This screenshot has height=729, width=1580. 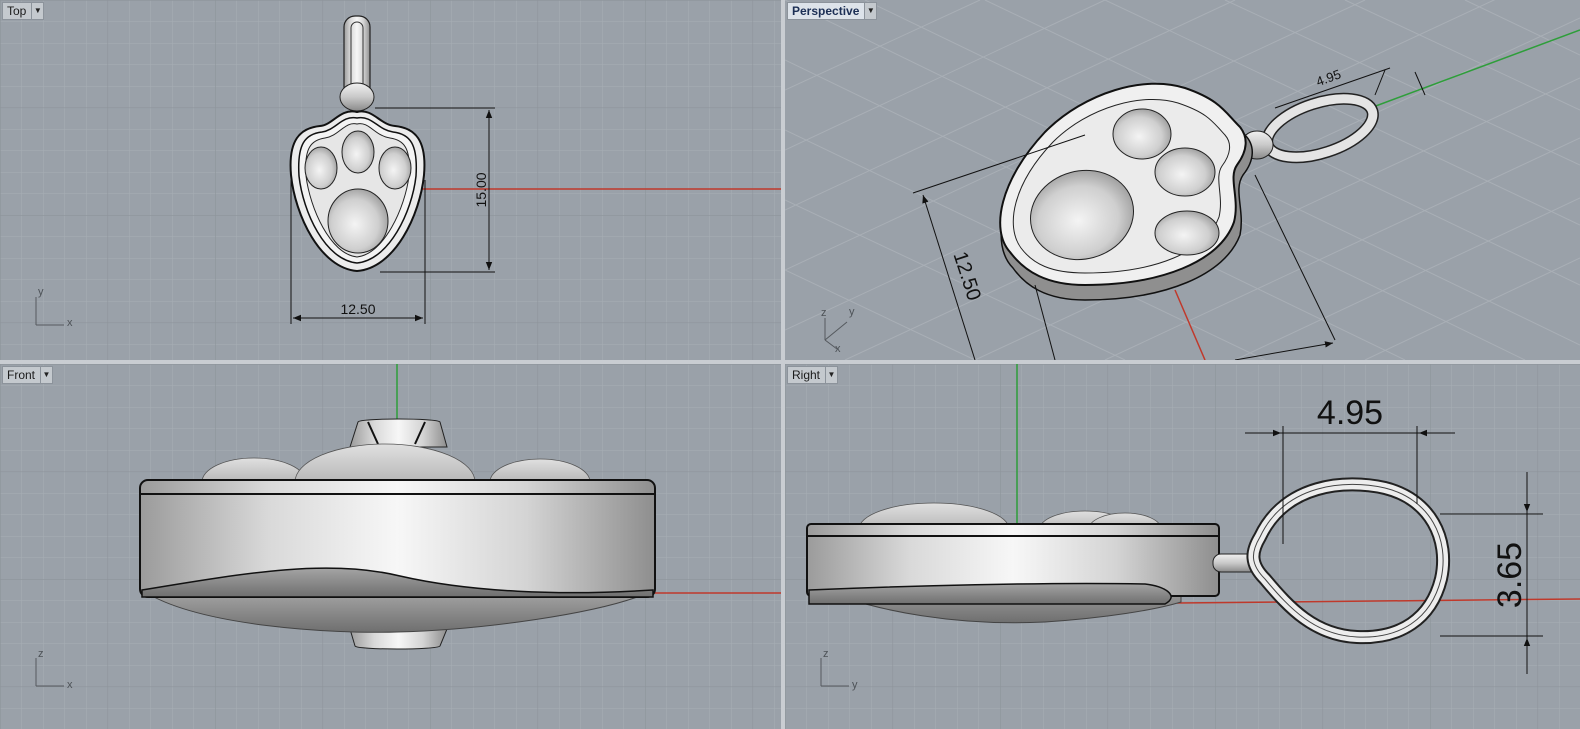 What do you see at coordinates (1510, 575) in the screenshot?
I see `dimension-ring-height-label: 3.65` at bounding box center [1510, 575].